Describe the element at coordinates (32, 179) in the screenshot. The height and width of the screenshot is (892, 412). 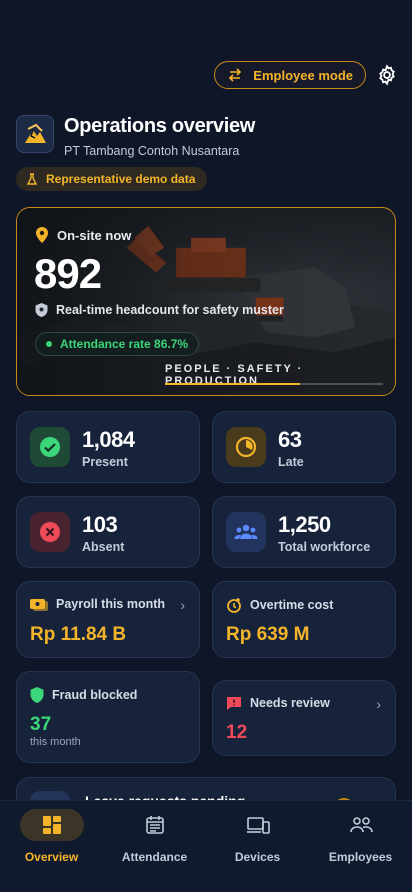
I see `flask-icon` at that location.